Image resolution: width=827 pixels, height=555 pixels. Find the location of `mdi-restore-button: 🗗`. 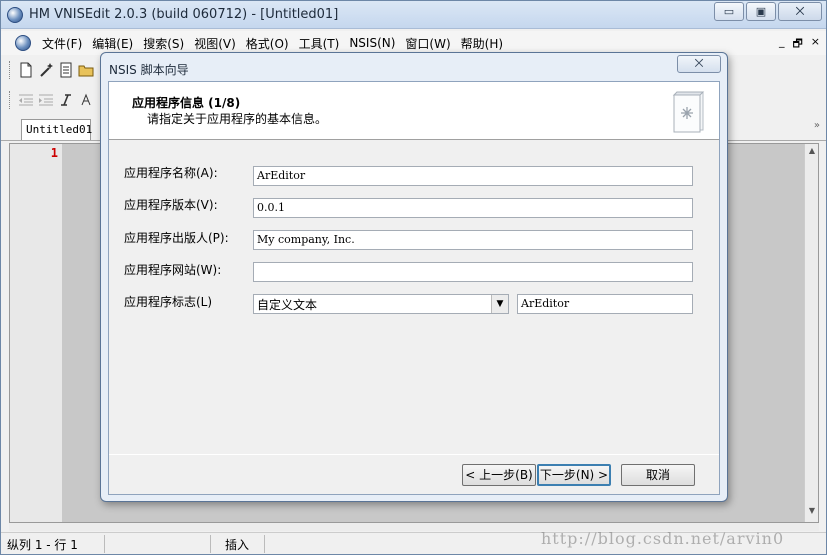

mdi-restore-button: 🗗 is located at coordinates (797, 44).